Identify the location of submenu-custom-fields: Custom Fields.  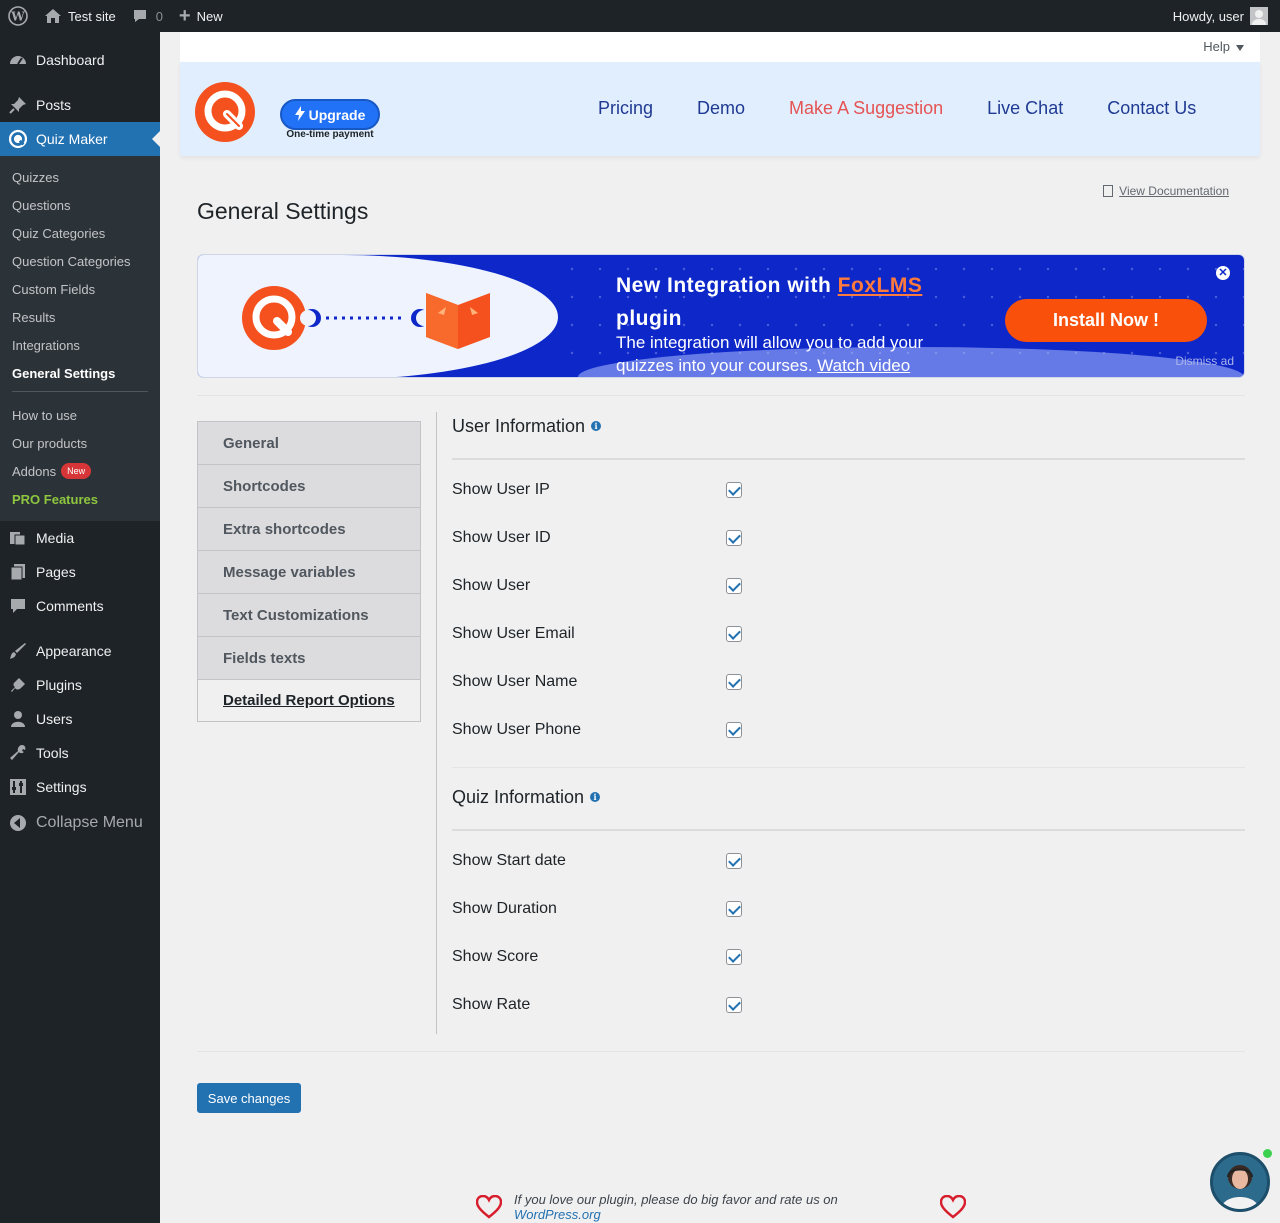
(80, 289).